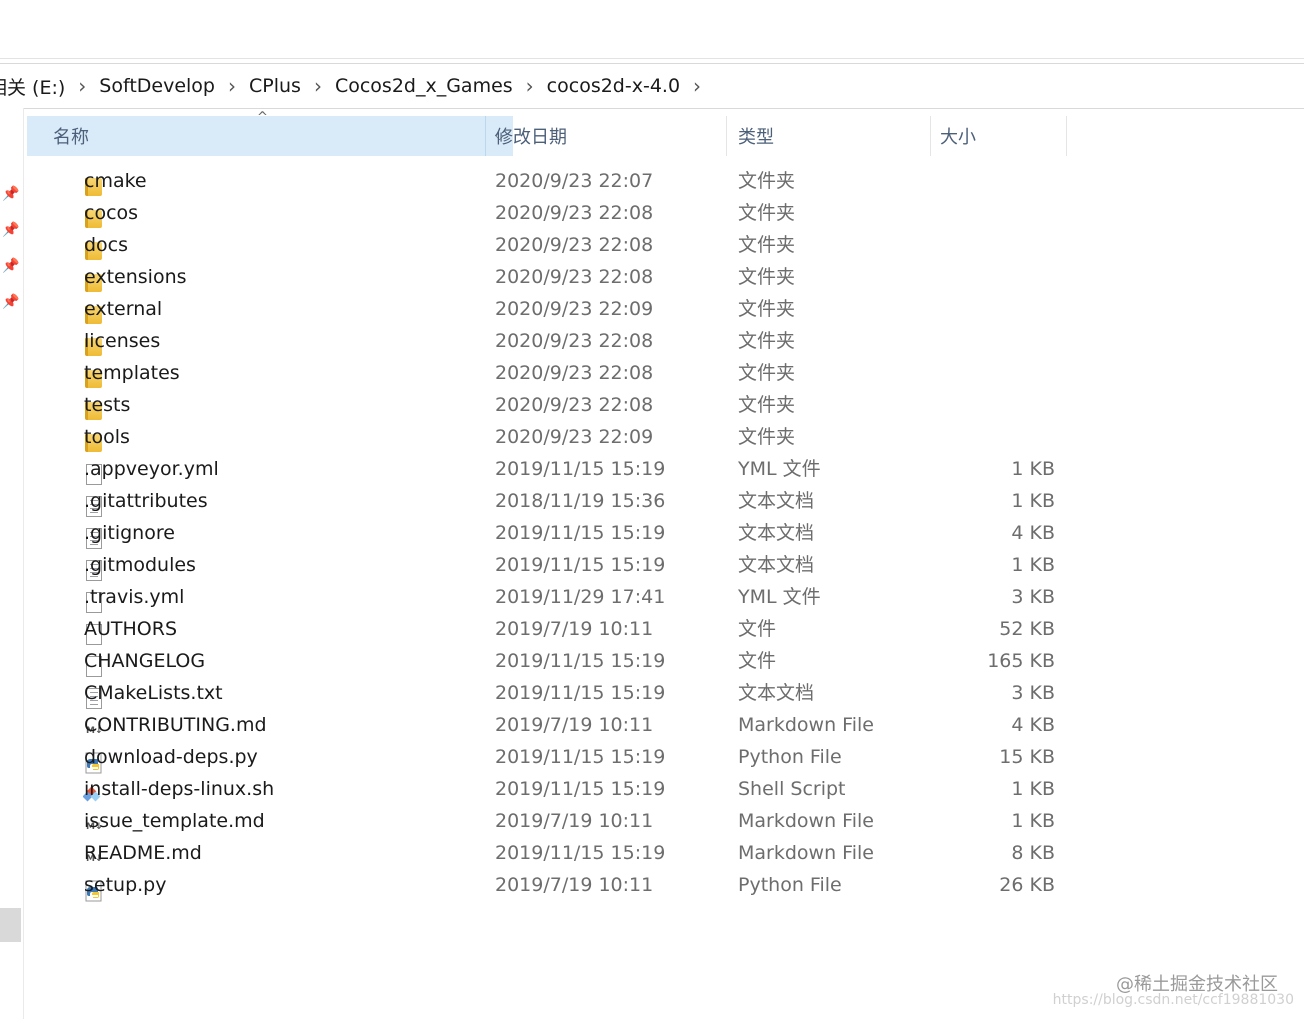 The image size is (1304, 1019). Describe the element at coordinates (574, 309) in the screenshot. I see `file-date: 2020/9/23 22:09` at that location.